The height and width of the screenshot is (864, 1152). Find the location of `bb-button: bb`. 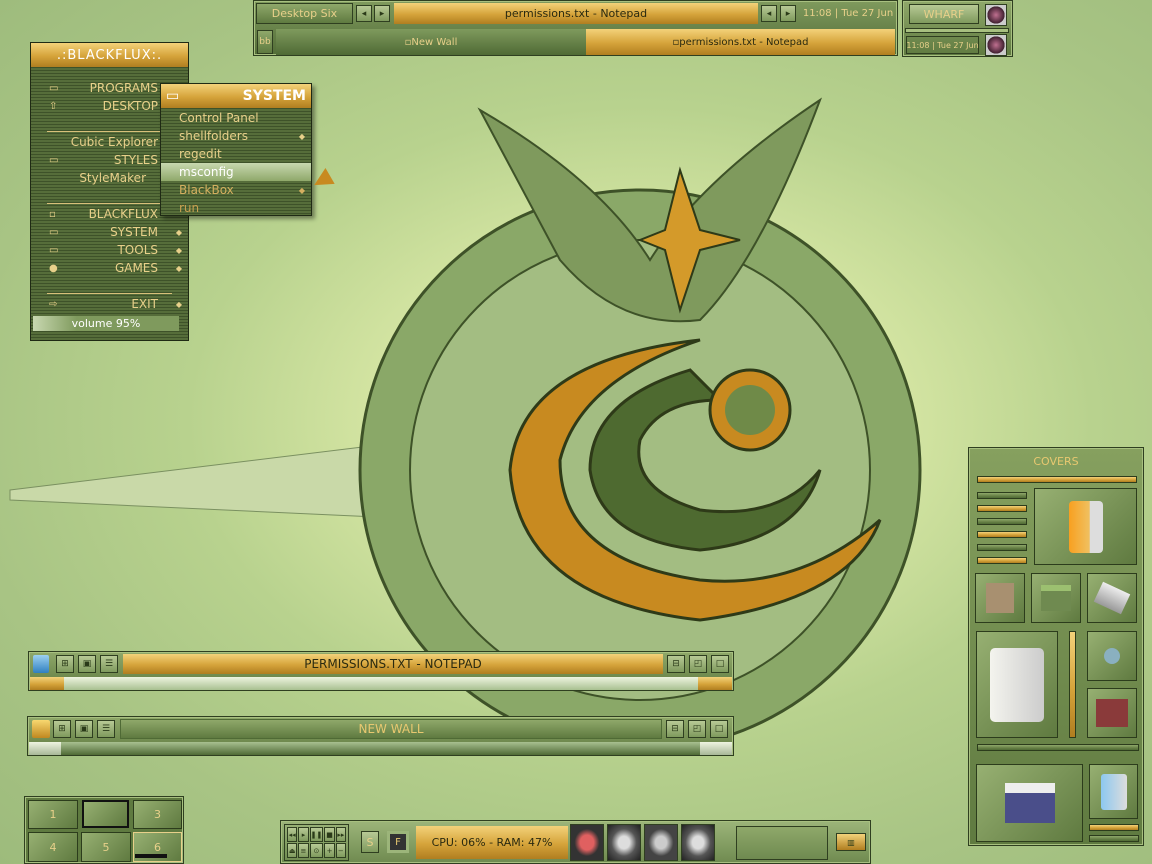

bb-button: bb is located at coordinates (265, 42).